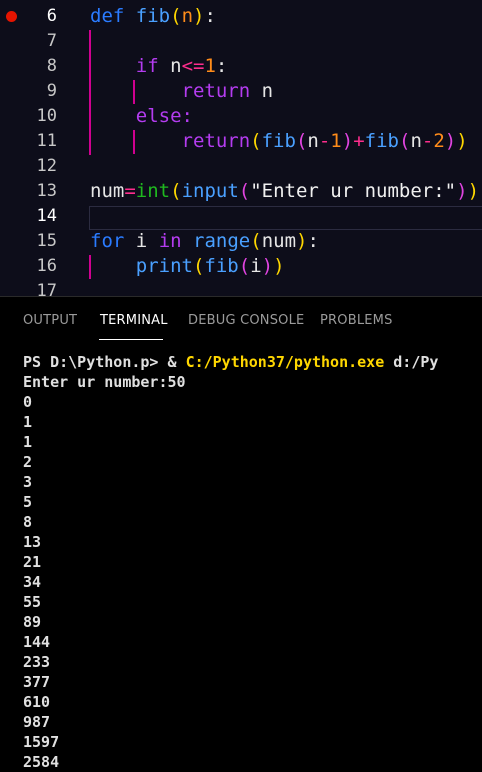 The width and height of the screenshot is (482, 772). I want to click on code-line-16: 16 print(fib(i)), so click(241, 266).